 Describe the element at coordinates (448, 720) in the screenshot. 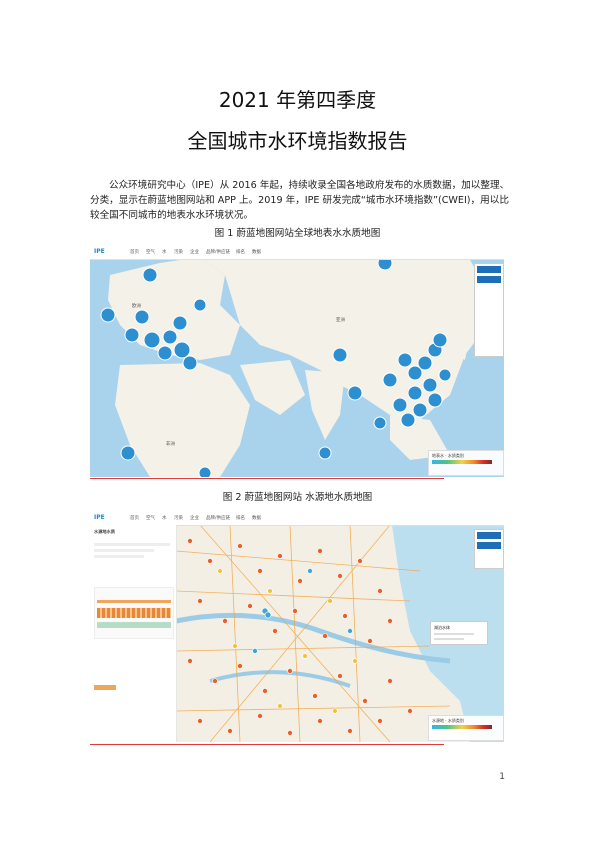

I see `legend-title: 水源地 · 水质类别` at that location.